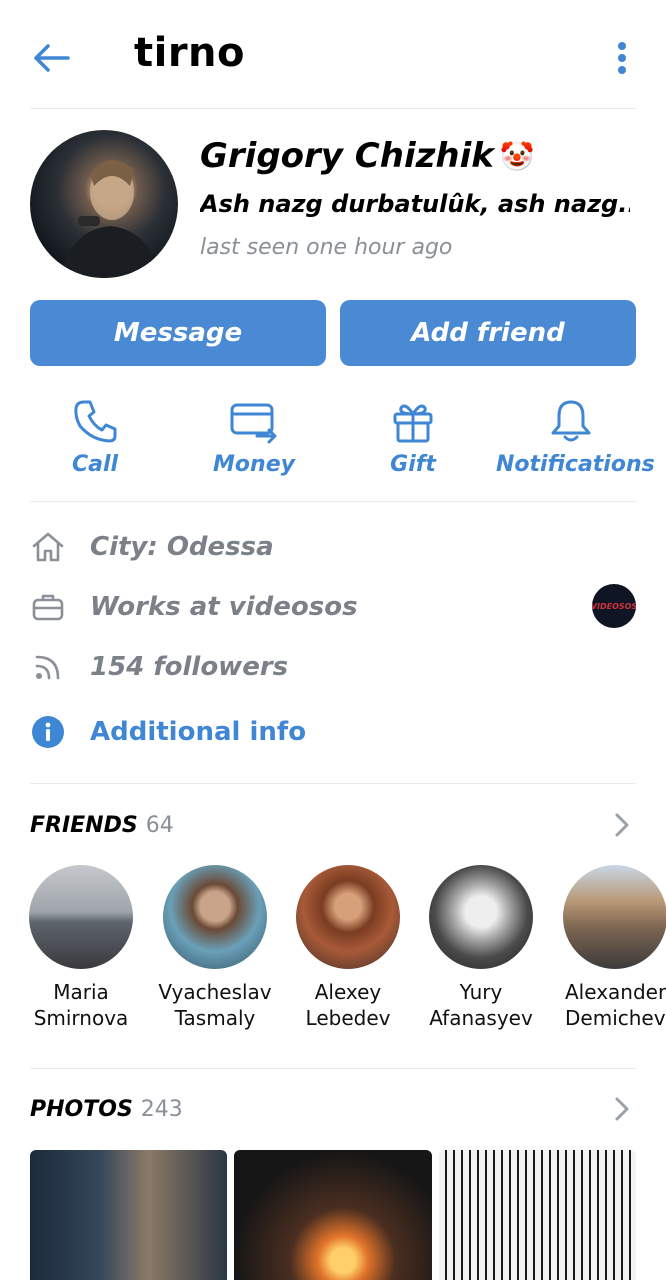  Describe the element at coordinates (159, 825) in the screenshot. I see `friends-count: 64` at that location.